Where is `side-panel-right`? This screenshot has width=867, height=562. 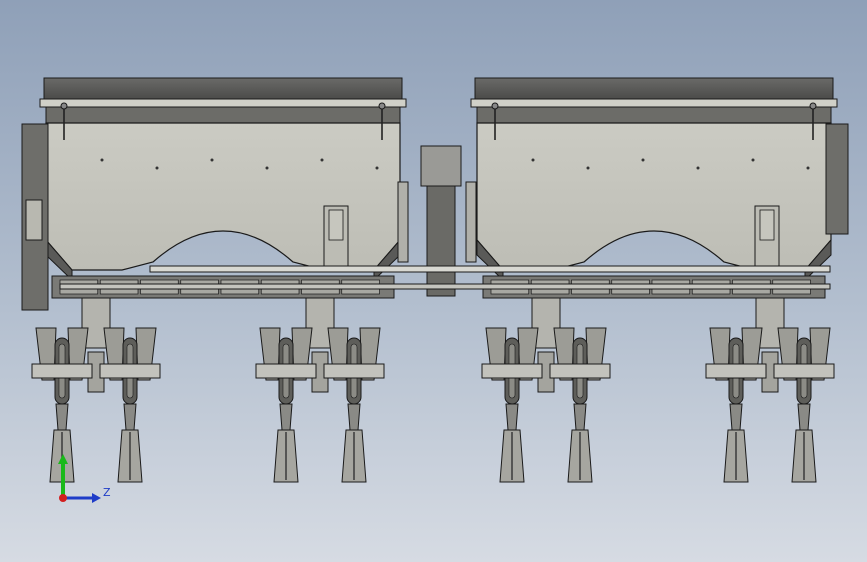 side-panel-right is located at coordinates (837, 179).